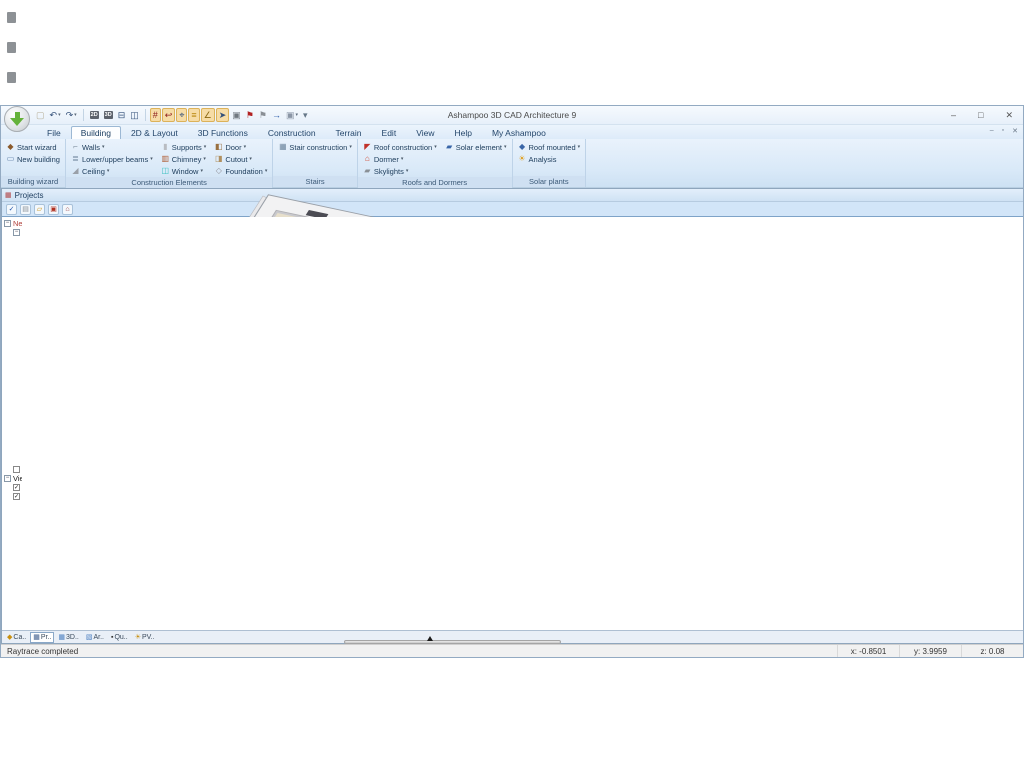 The image size is (1024, 768). What do you see at coordinates (33, 147) in the screenshot?
I see `start-wizard-button: ◆ Start wizard` at bounding box center [33, 147].